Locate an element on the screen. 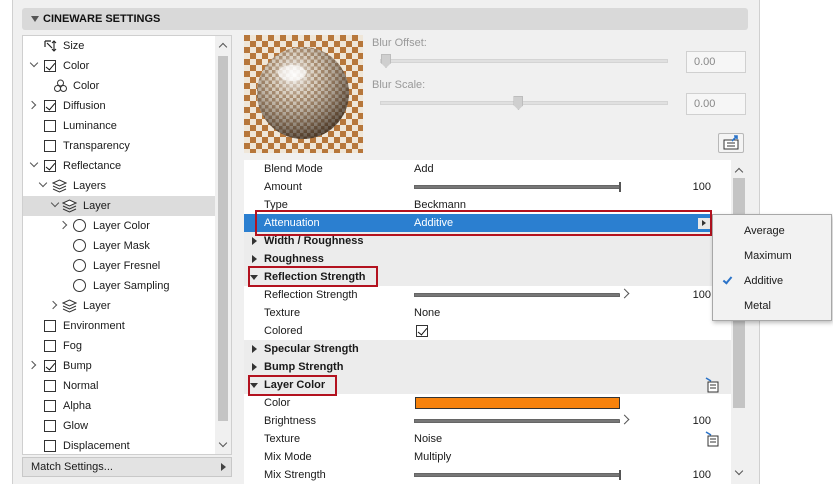 The image size is (833, 484). prop-row-texture: Texture None is located at coordinates (487, 313).